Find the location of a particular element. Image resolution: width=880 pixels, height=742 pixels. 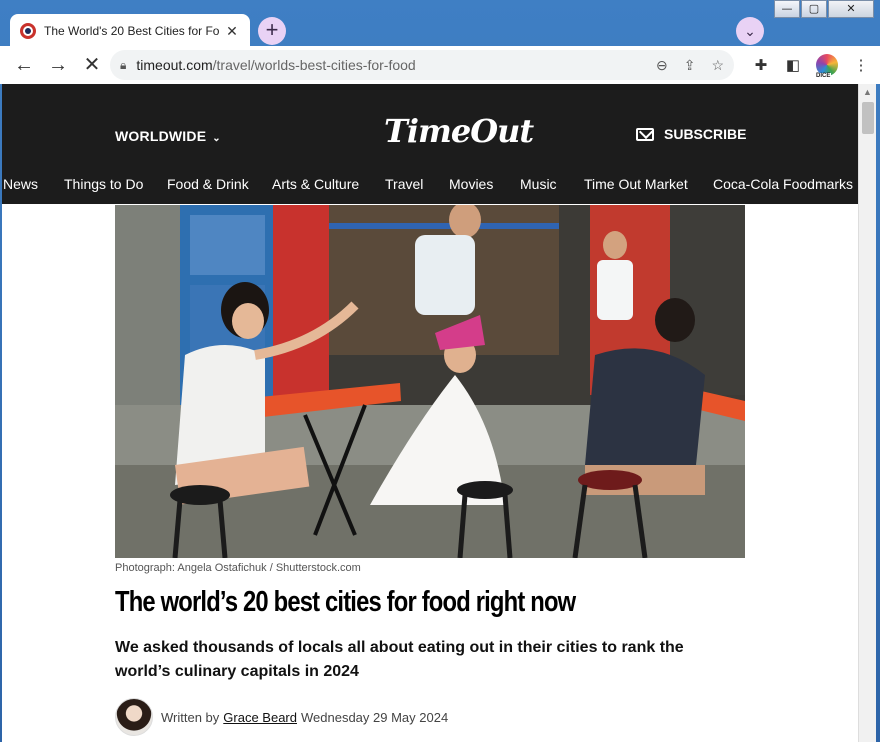

scroll-up-arrow-icon: ▲ is located at coordinates (867, 92).